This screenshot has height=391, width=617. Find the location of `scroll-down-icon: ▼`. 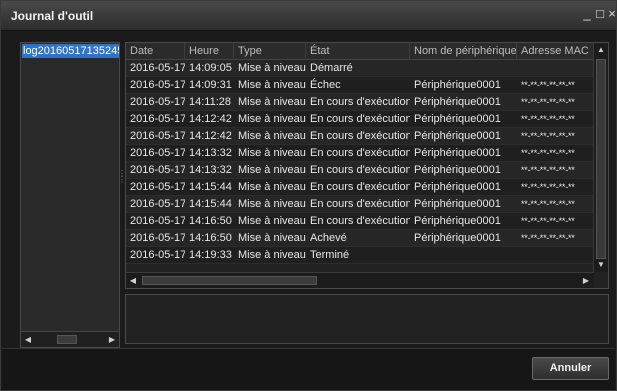

scroll-down-icon: ▼ is located at coordinates (601, 265).